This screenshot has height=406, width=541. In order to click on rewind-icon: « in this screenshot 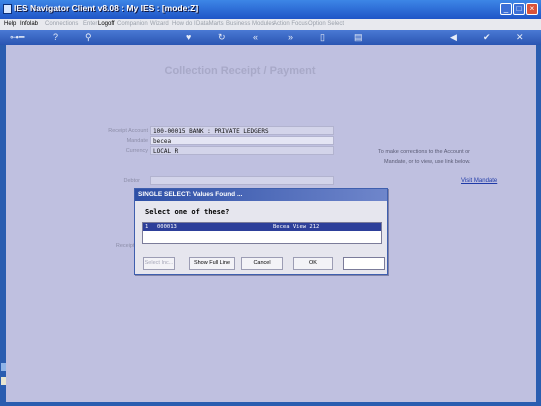, I will do `click(255, 37)`.